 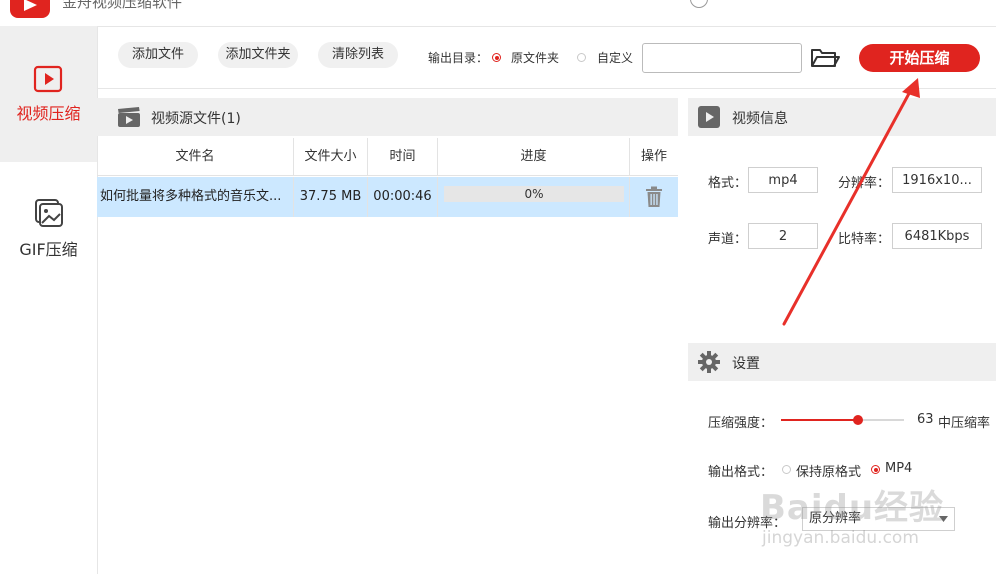 I want to click on nav-label-video-compress: 视频压缩, so click(x=48, y=113).